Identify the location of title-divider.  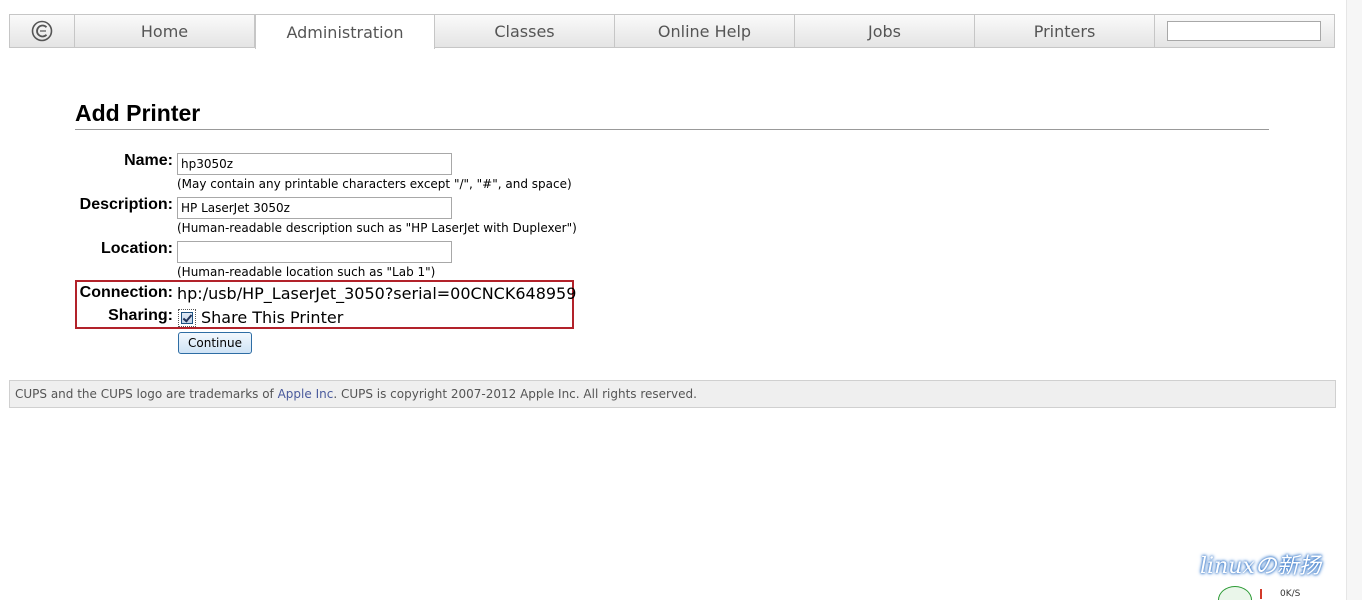
(672, 129).